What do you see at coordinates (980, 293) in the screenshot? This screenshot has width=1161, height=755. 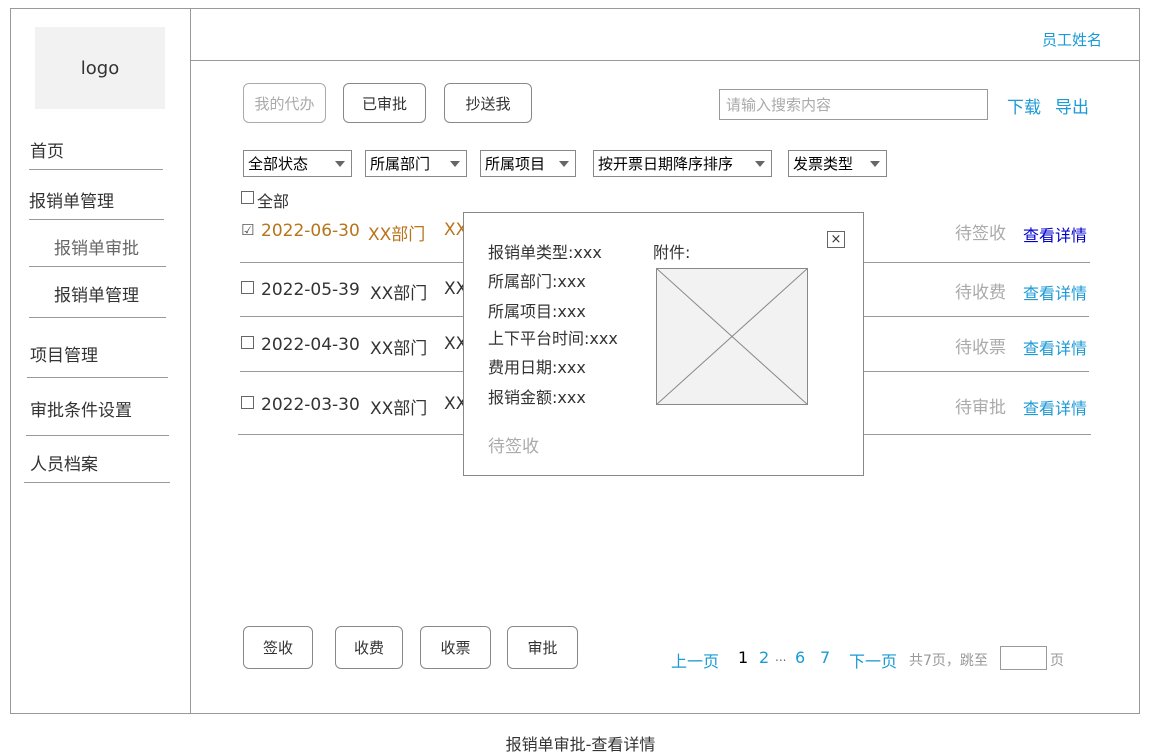 I see `row-status: 待收费` at bounding box center [980, 293].